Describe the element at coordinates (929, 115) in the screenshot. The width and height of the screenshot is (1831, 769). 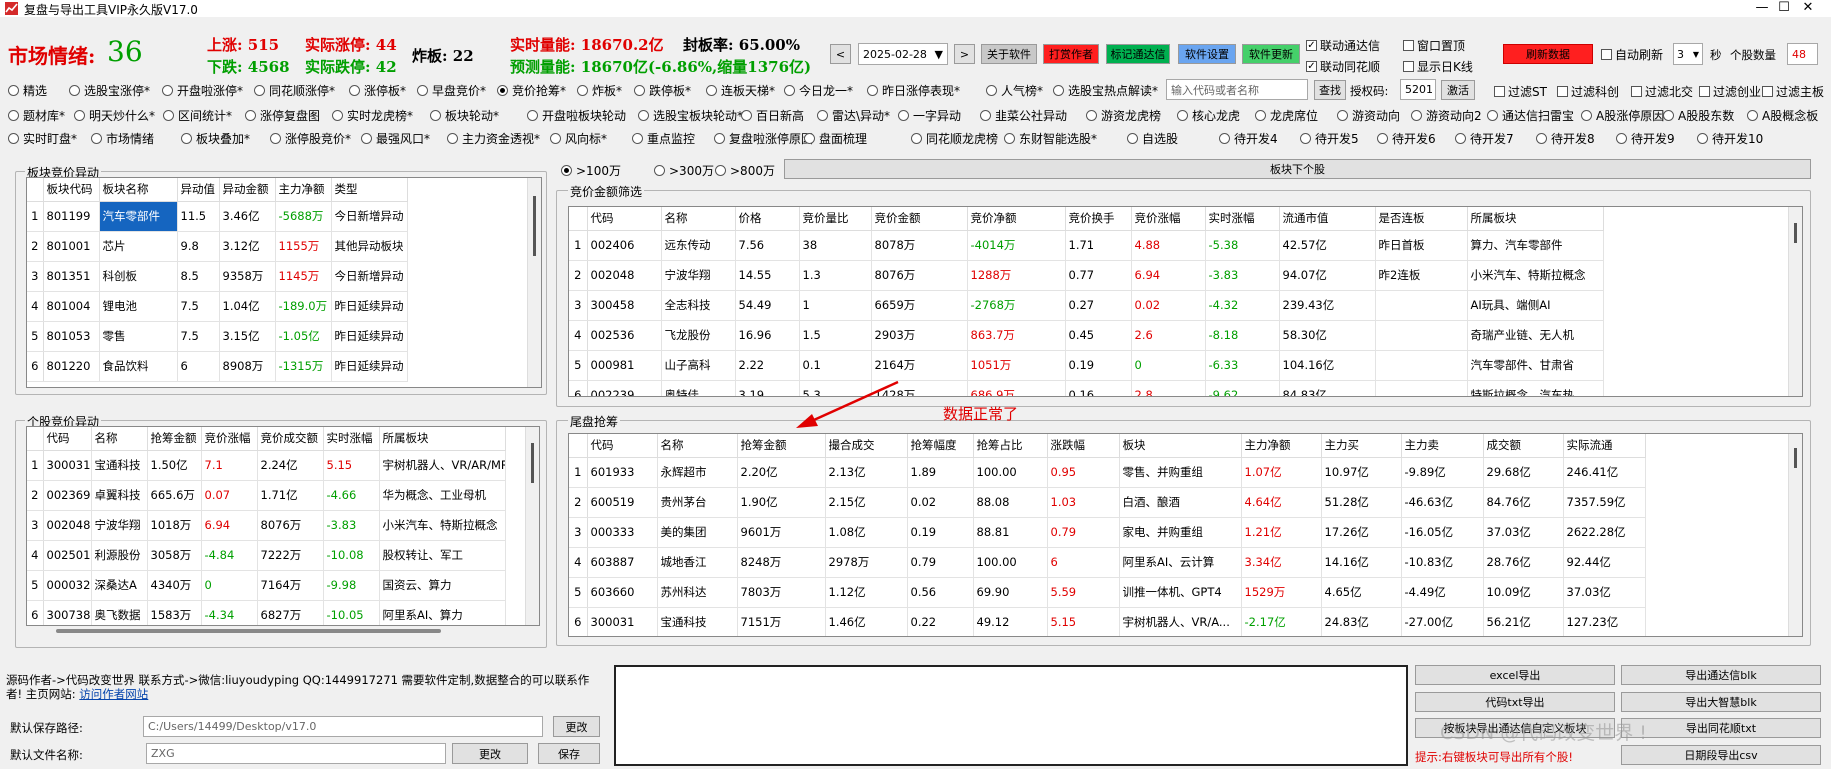
I see `row2-item-10: 一字异动` at that location.